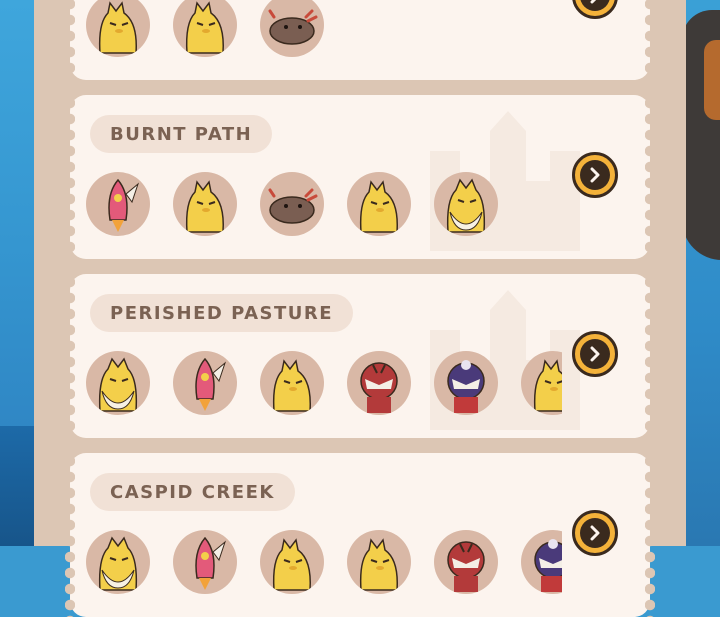 This screenshot has height=617, width=720. Describe the element at coordinates (192, 492) in the screenshot. I see `area-title: CASPID CREEK` at that location.